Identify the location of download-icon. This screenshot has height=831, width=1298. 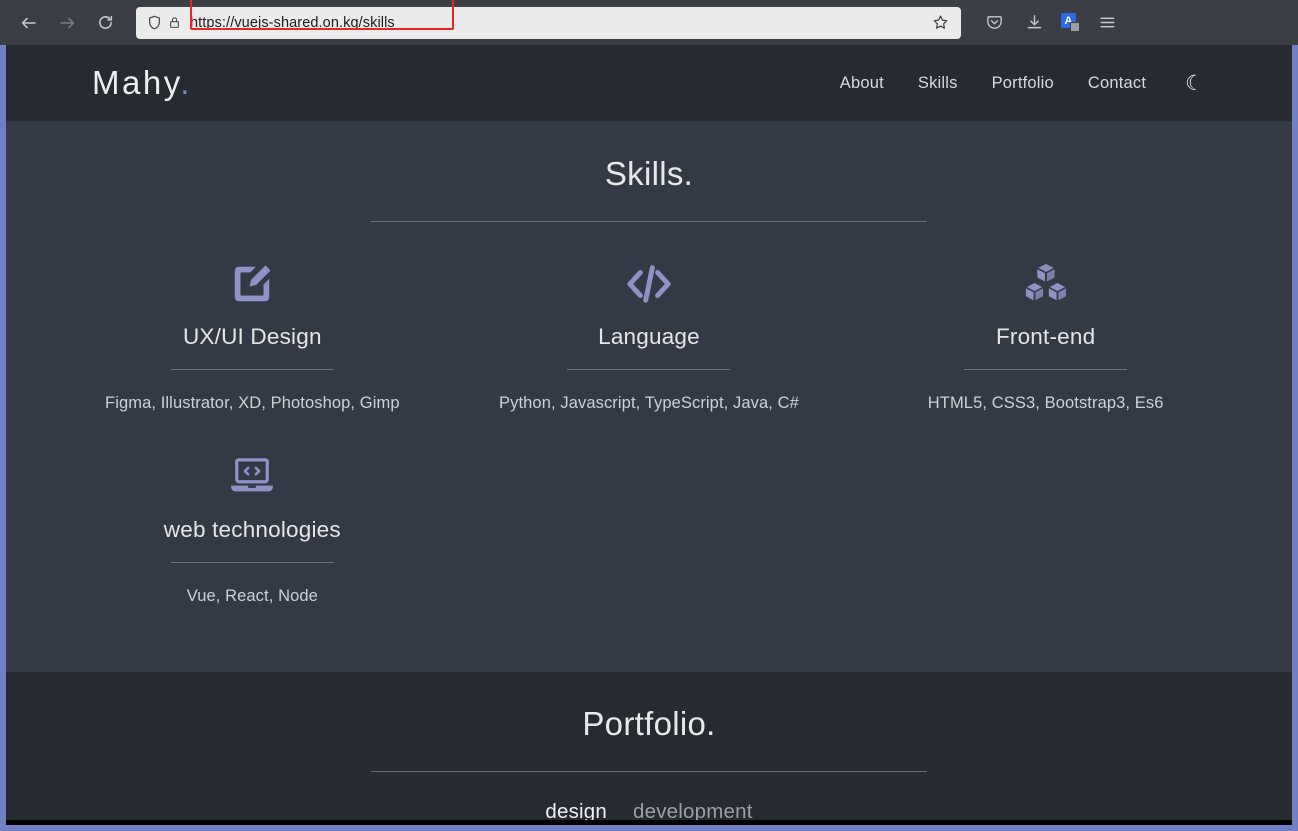
(1034, 23).